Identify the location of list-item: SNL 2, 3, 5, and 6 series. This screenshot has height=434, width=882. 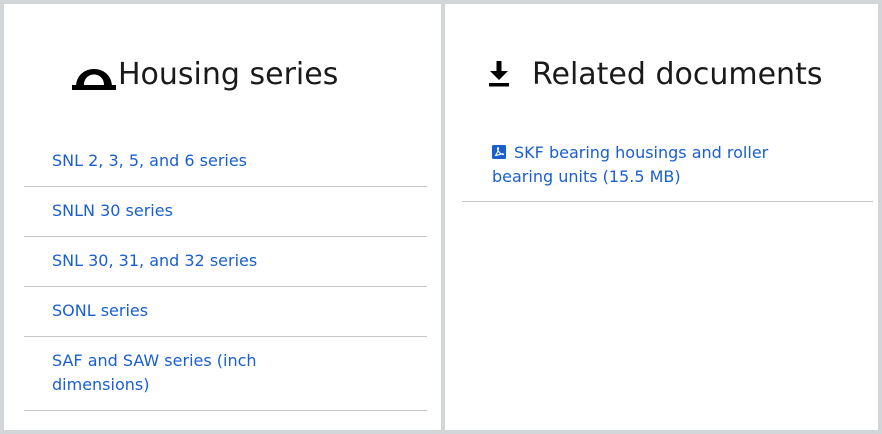
(225, 161).